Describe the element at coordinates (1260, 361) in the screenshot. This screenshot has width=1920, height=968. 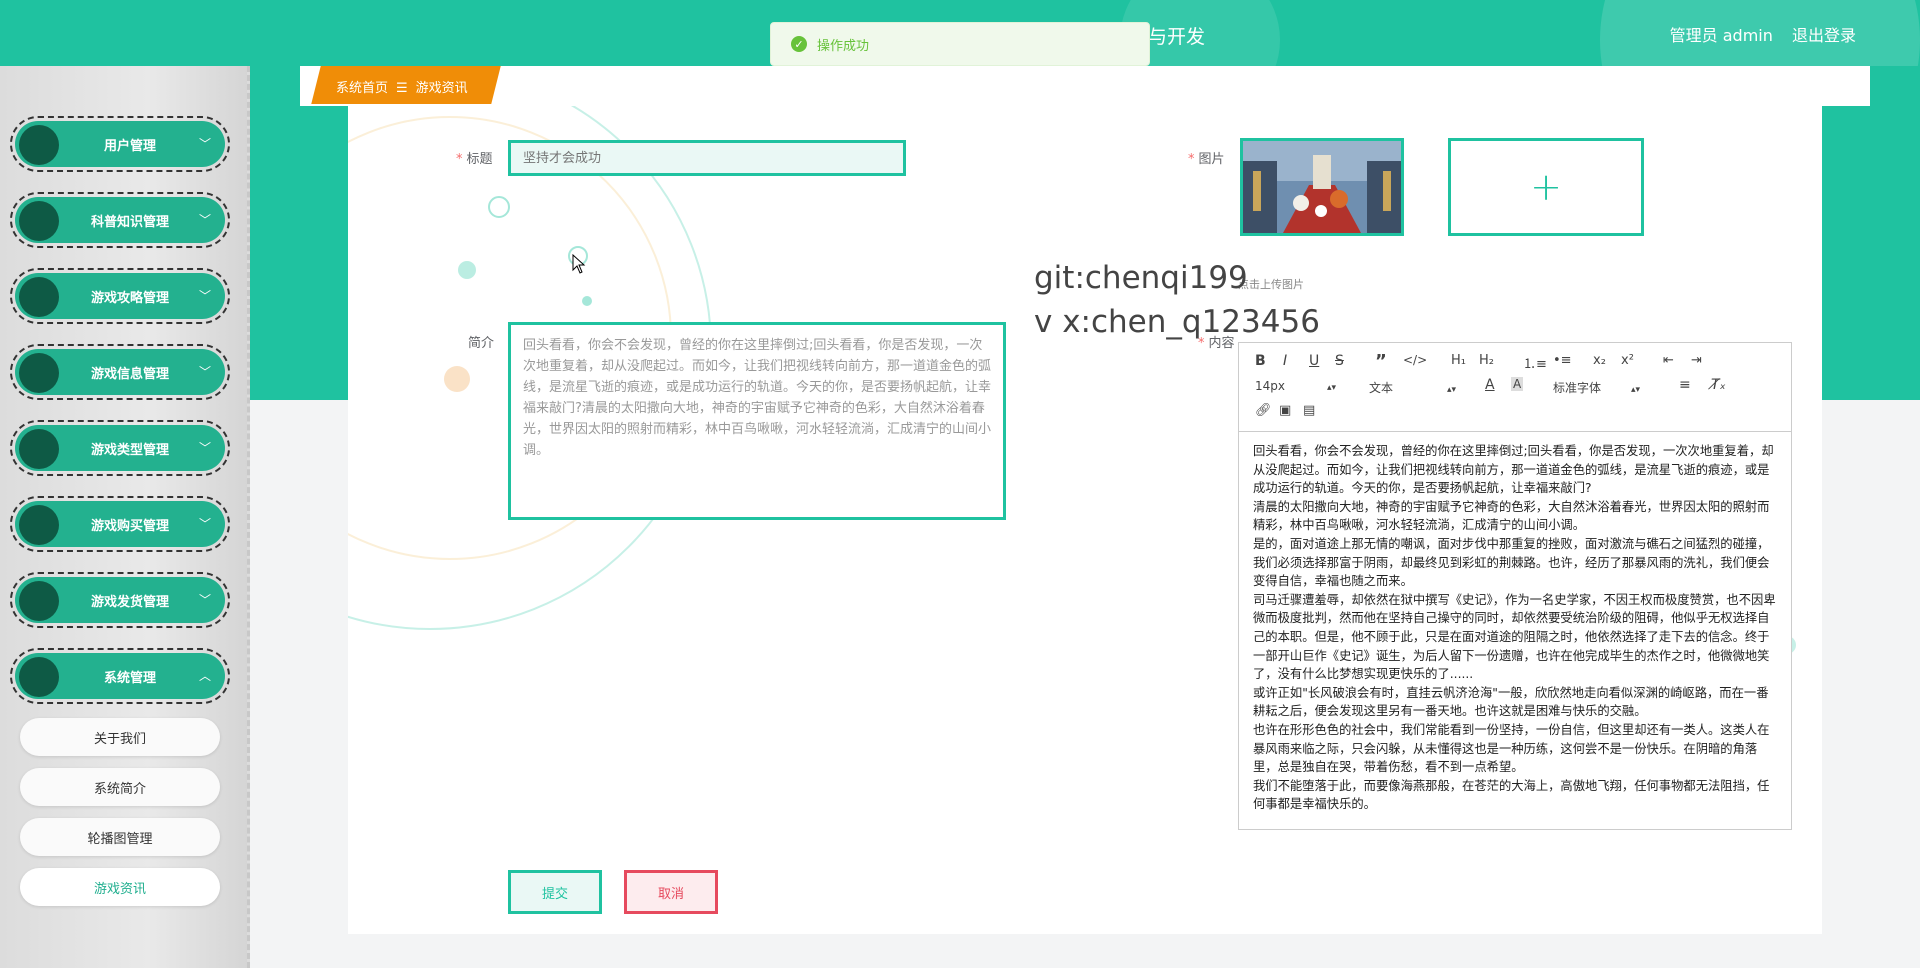
I see `bold-icon: B` at that location.